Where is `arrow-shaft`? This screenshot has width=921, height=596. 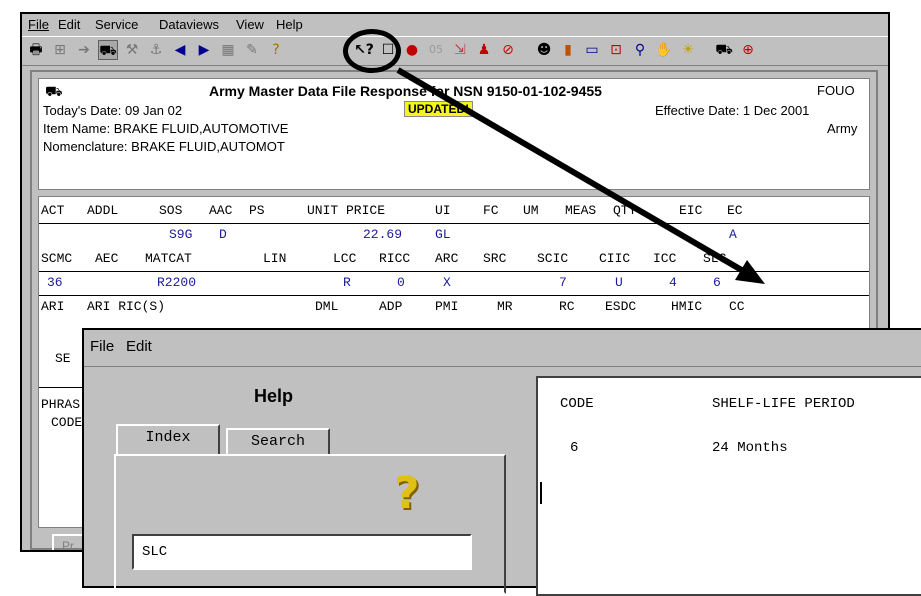 arrow-shaft is located at coordinates (571, 171).